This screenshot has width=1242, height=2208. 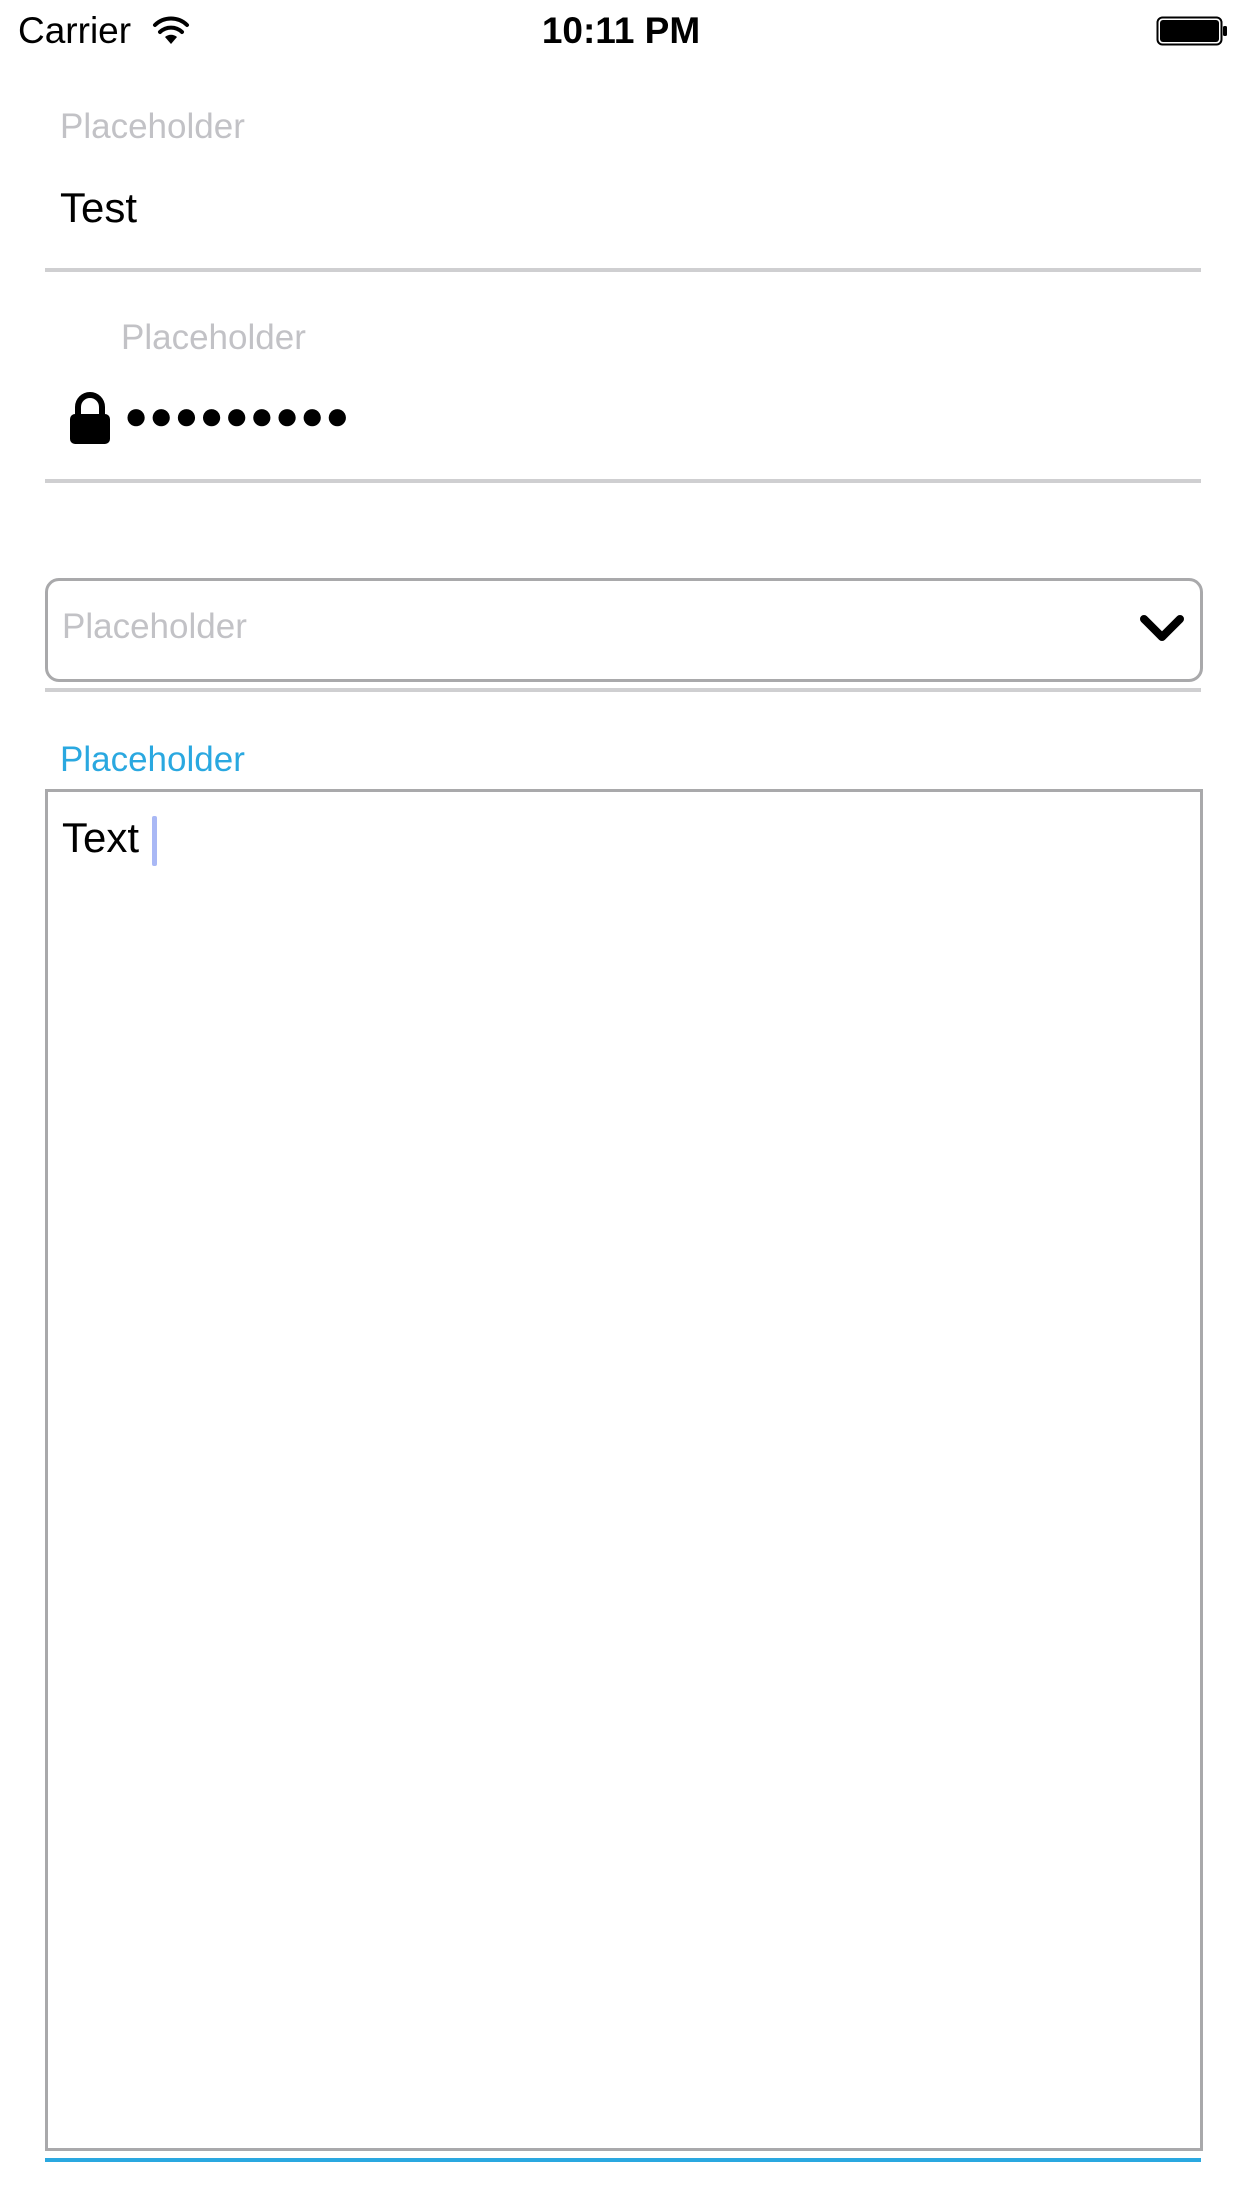 I want to click on textarea-underline, so click(x=623, y=2160).